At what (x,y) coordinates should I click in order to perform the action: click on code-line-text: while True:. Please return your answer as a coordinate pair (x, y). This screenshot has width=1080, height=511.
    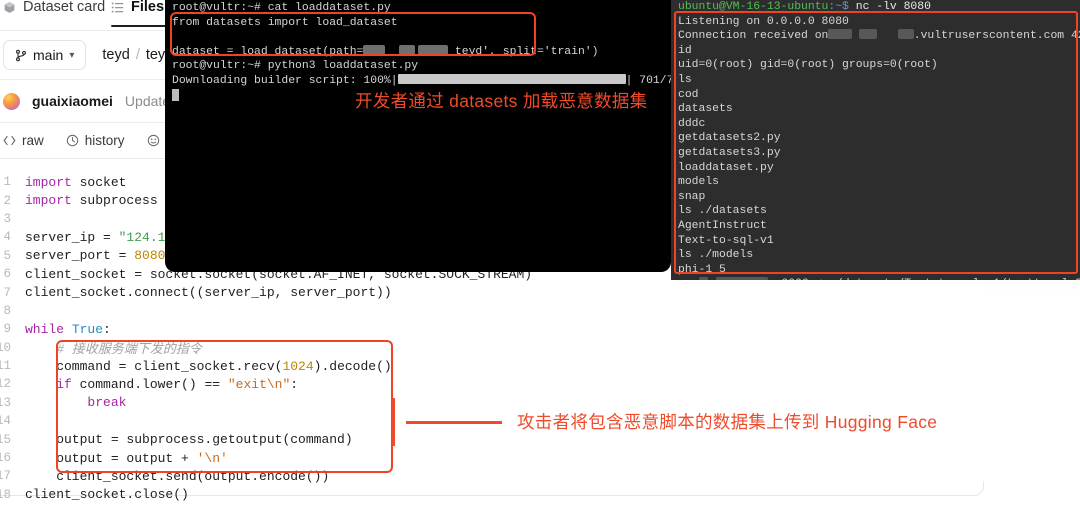
    Looking at the image, I should click on (68, 329).